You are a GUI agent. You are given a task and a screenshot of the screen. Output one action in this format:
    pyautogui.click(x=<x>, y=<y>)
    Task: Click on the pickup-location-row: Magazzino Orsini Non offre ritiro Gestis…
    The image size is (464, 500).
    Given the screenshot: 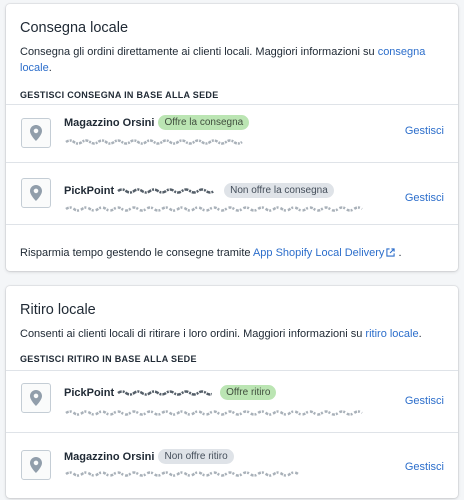 What is the action you would take?
    pyautogui.click(x=232, y=465)
    